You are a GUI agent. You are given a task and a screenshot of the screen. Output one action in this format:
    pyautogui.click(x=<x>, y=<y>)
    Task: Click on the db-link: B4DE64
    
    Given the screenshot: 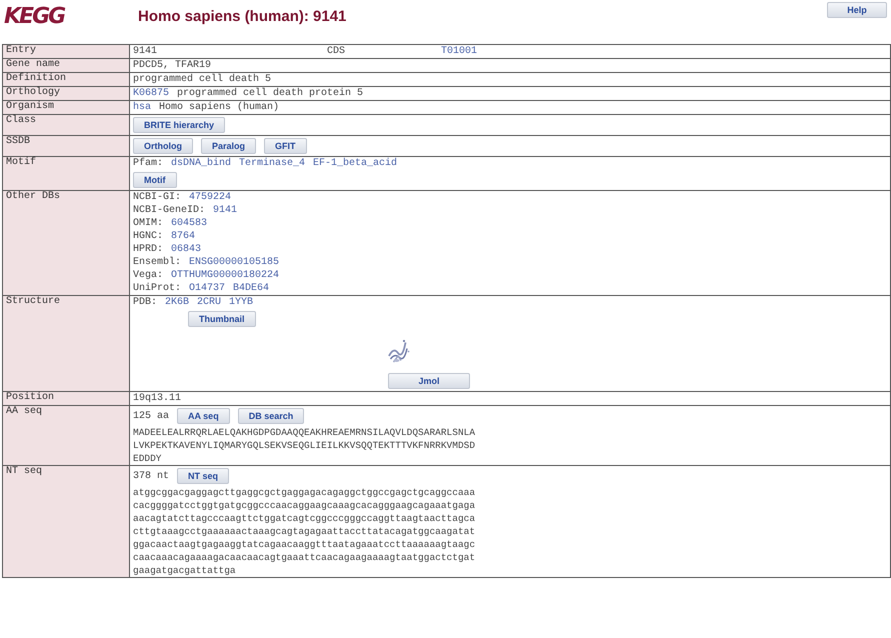 What is the action you would take?
    pyautogui.click(x=251, y=288)
    